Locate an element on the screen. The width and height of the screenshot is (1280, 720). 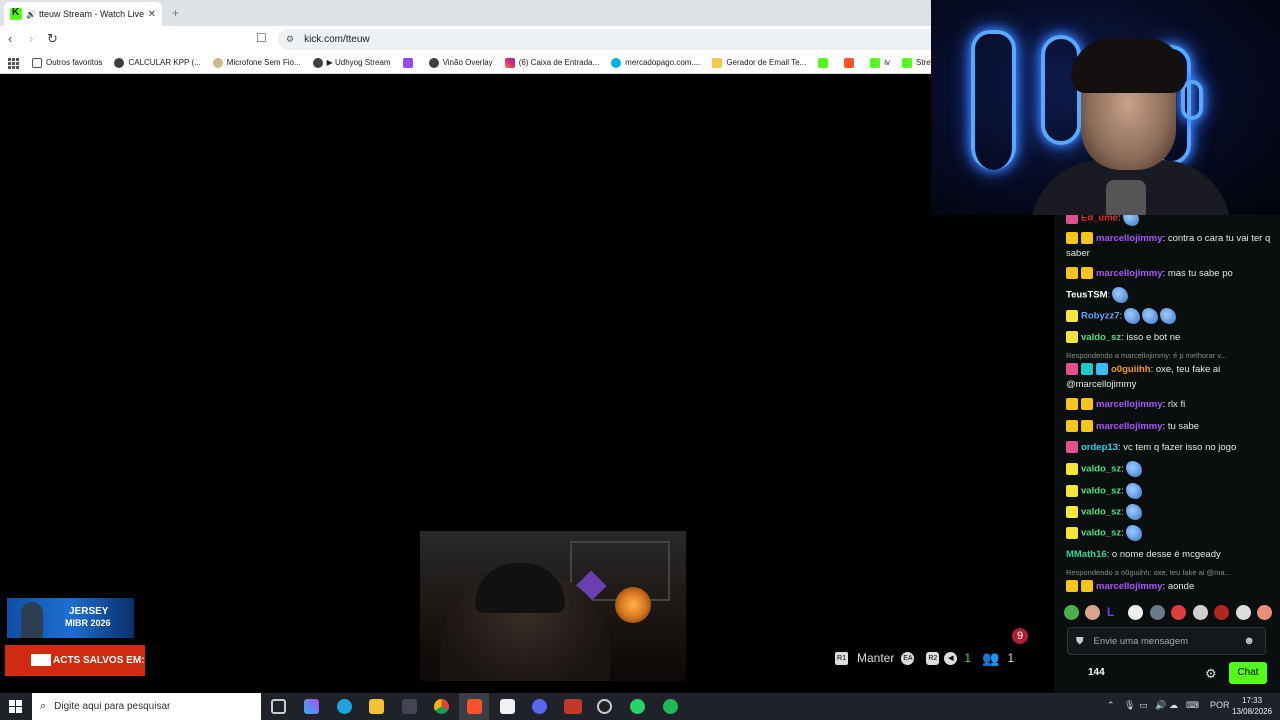
file-explorer-icon is located at coordinates (376, 706).